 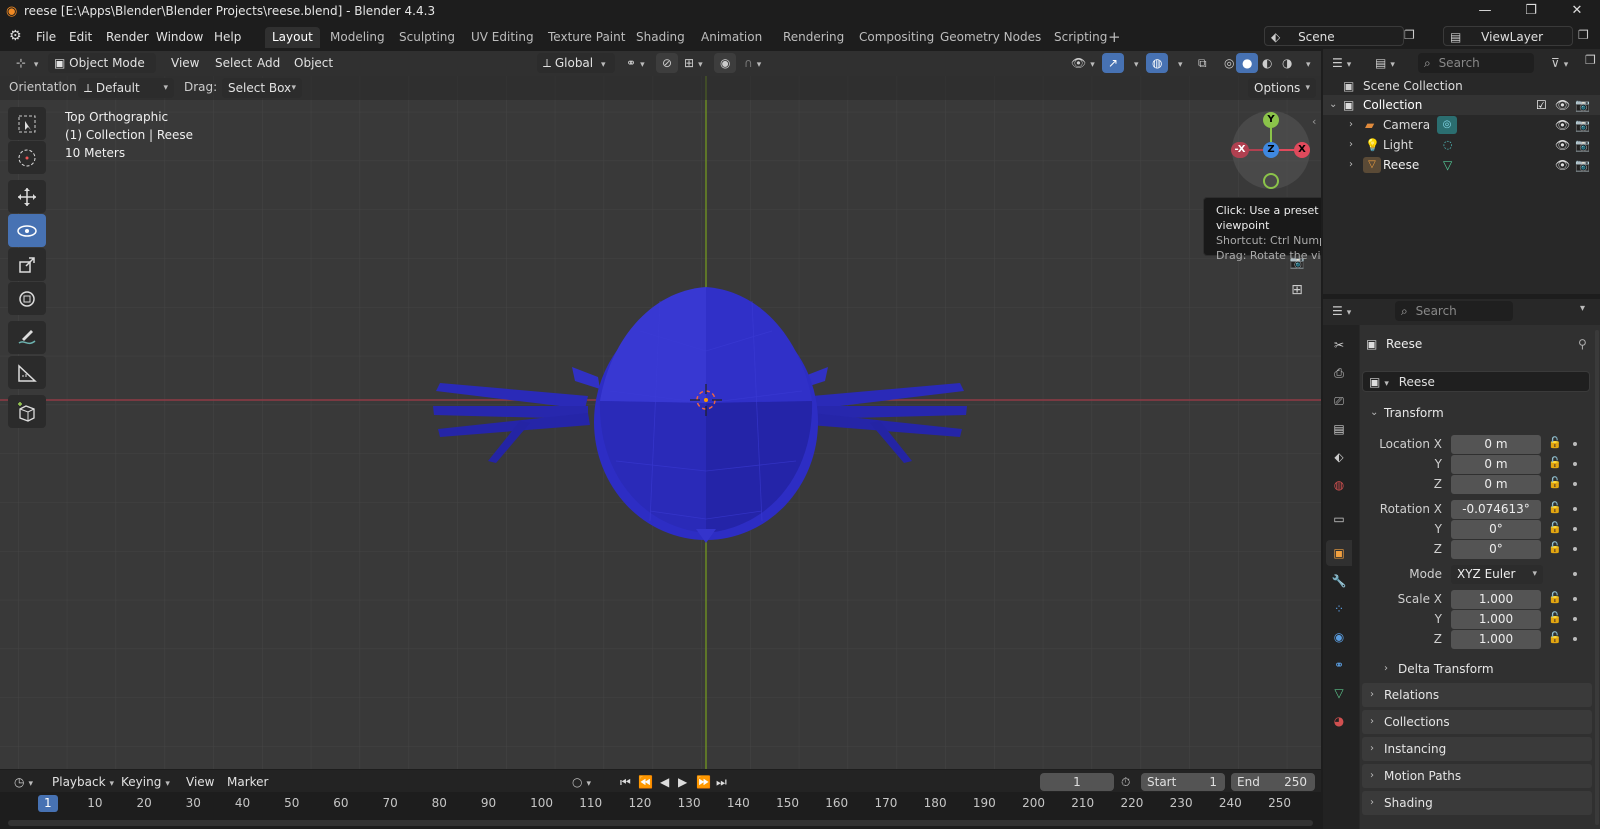 What do you see at coordinates (1447, 165) in the screenshot?
I see `mesh-data-icon: ▽` at bounding box center [1447, 165].